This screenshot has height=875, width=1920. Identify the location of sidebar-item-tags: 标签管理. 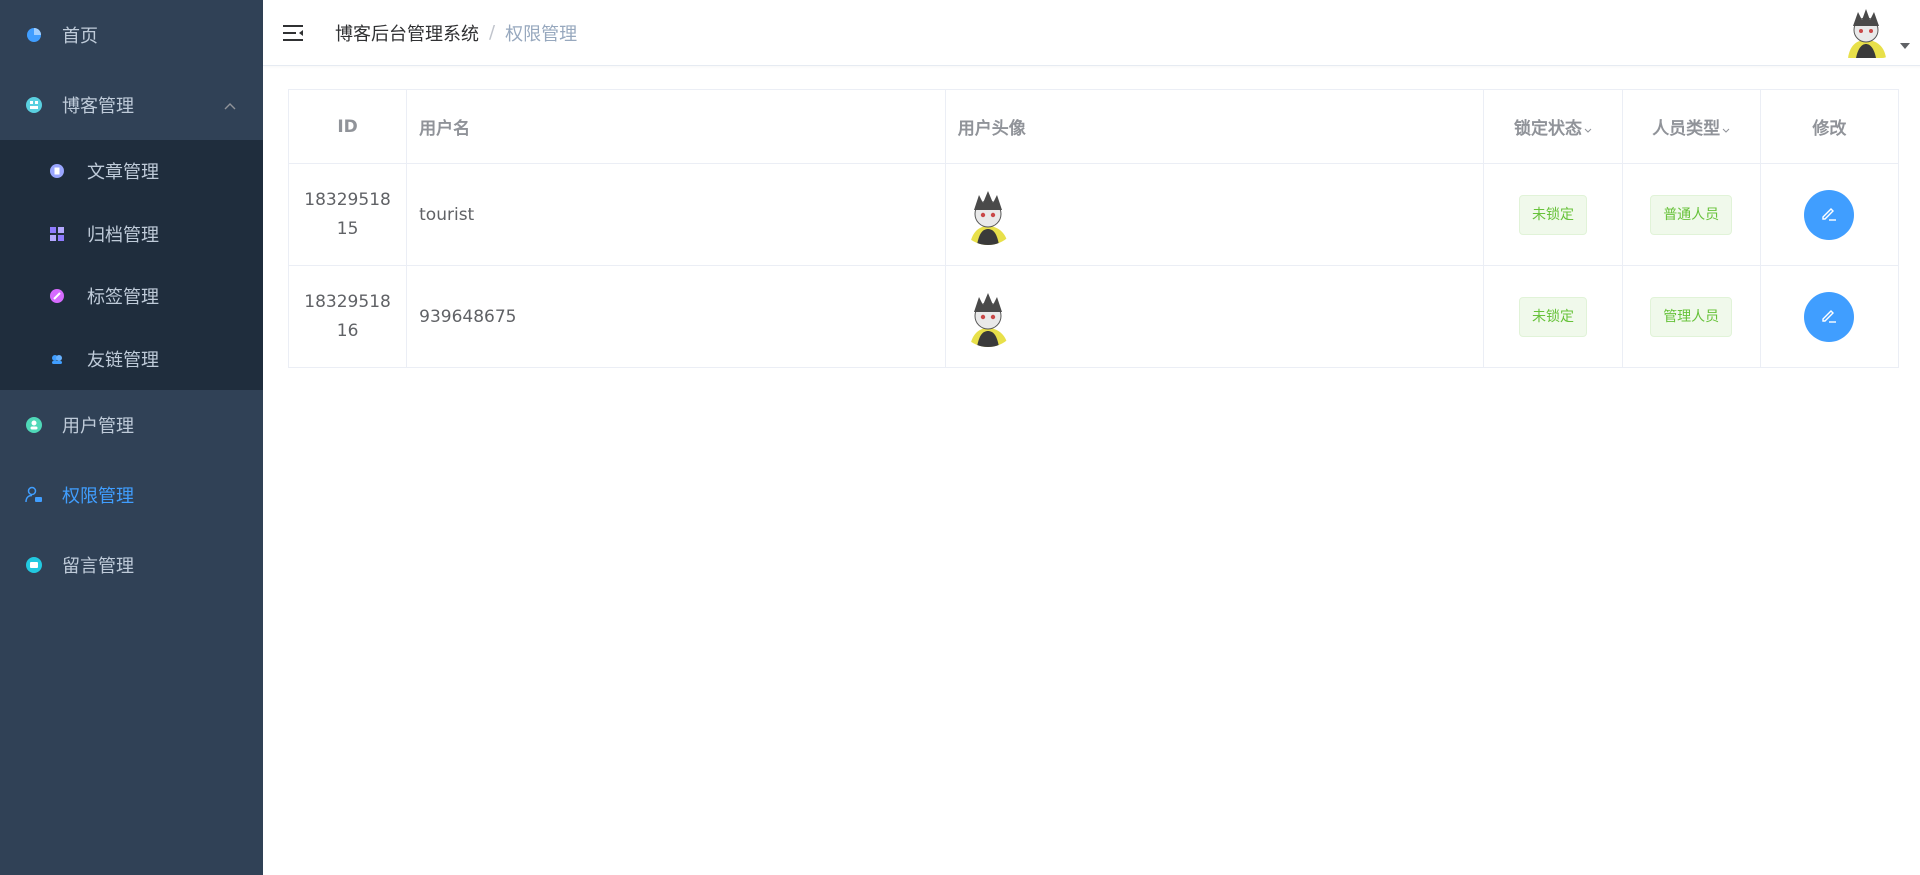
(131, 296).